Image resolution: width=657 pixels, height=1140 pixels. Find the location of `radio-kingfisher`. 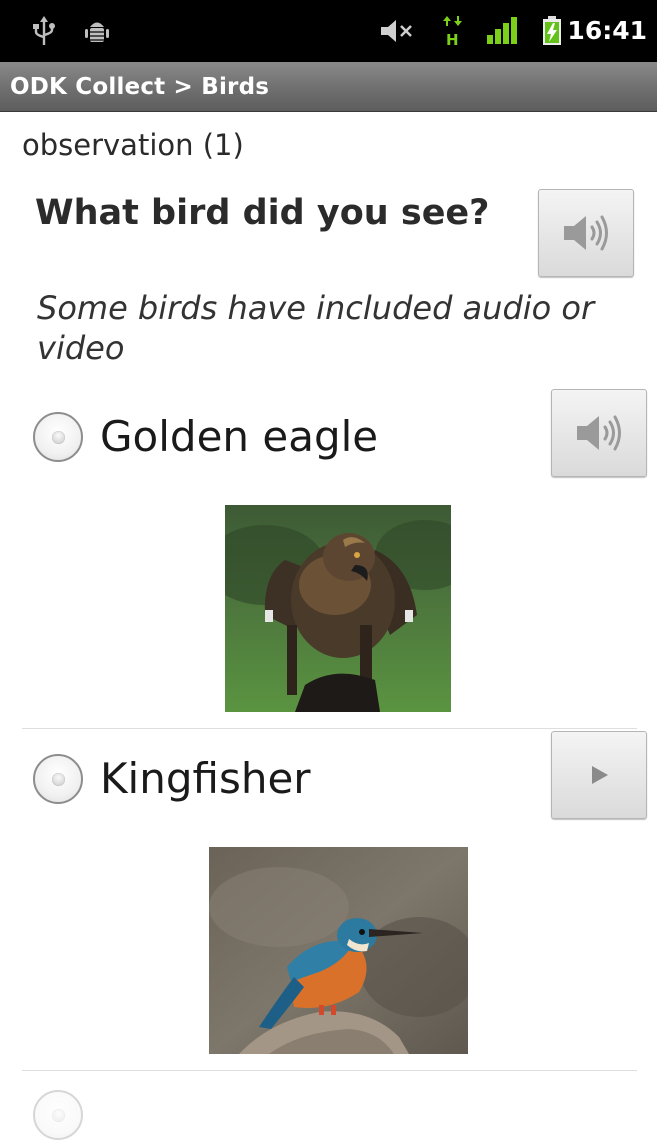

radio-kingfisher is located at coordinates (58, 779).